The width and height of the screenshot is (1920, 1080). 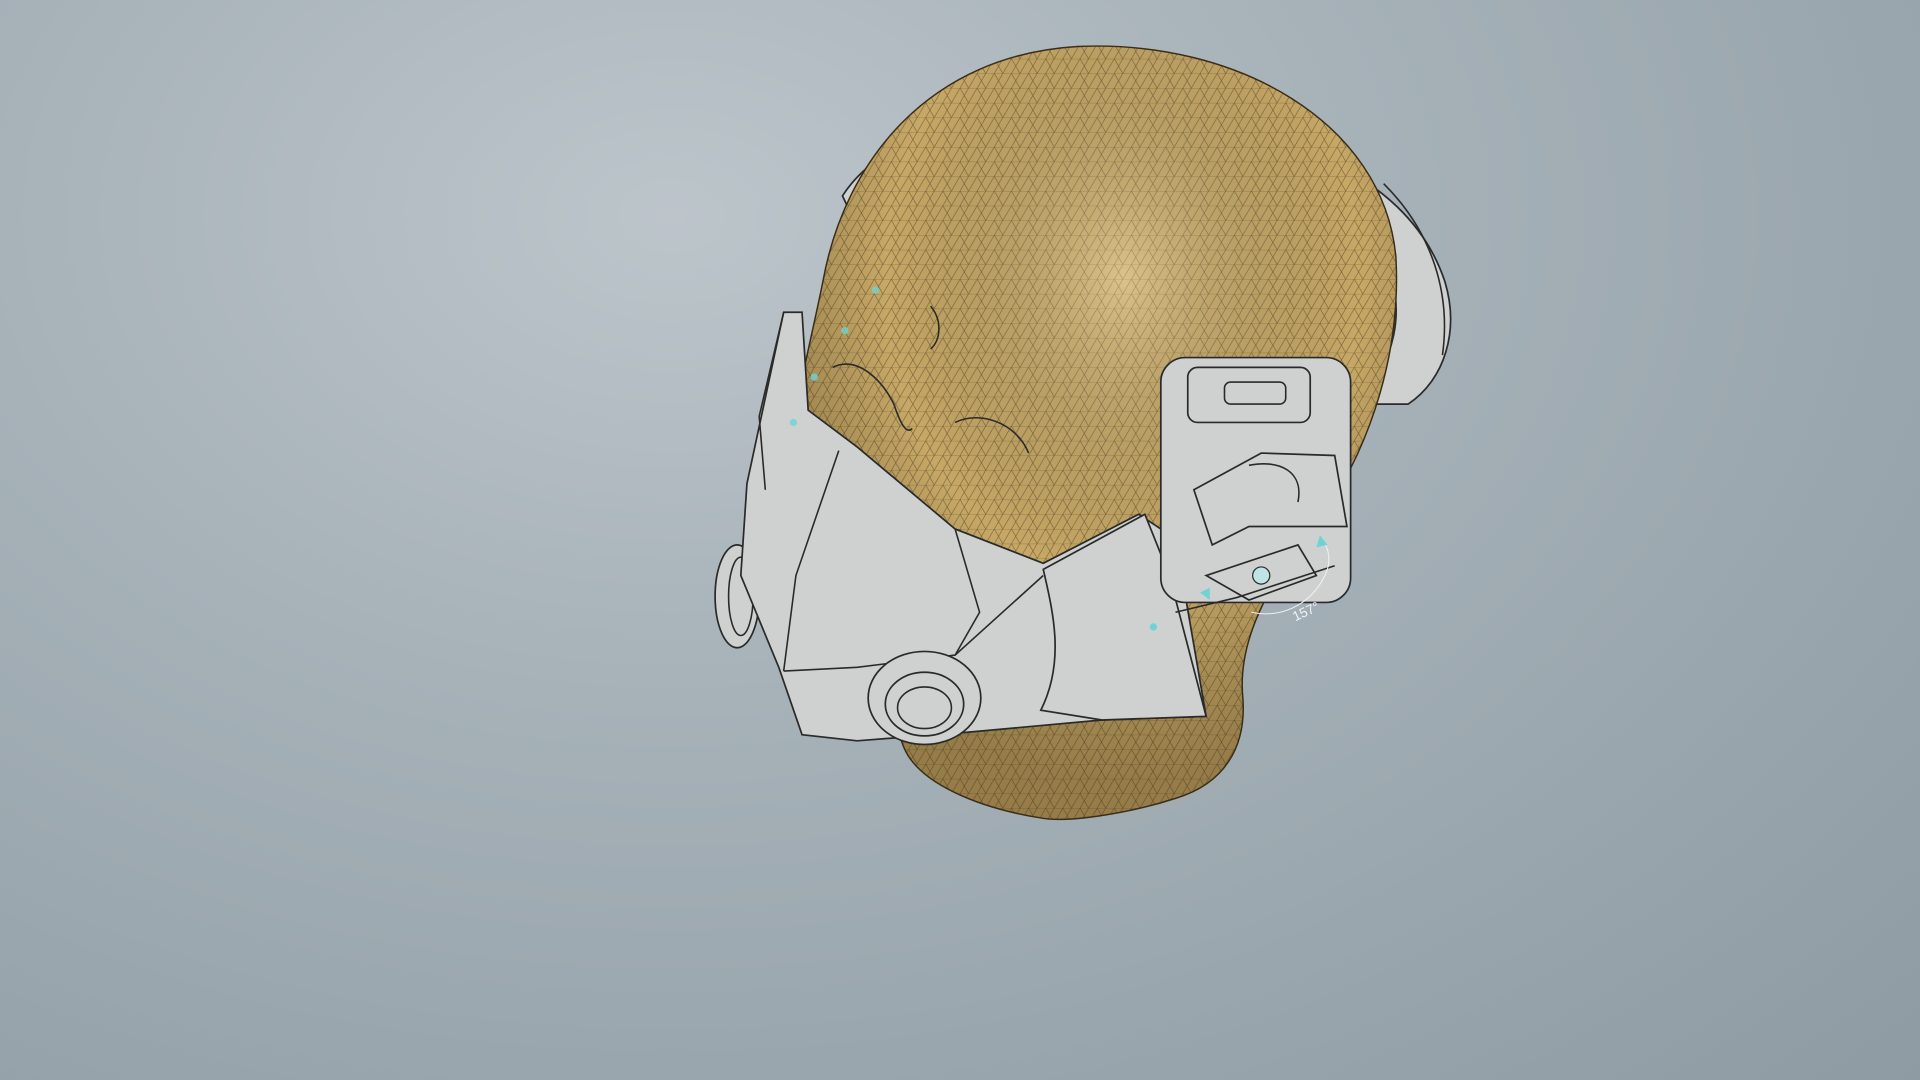 What do you see at coordinates (924, 698) in the screenshot?
I see `exhale-valve` at bounding box center [924, 698].